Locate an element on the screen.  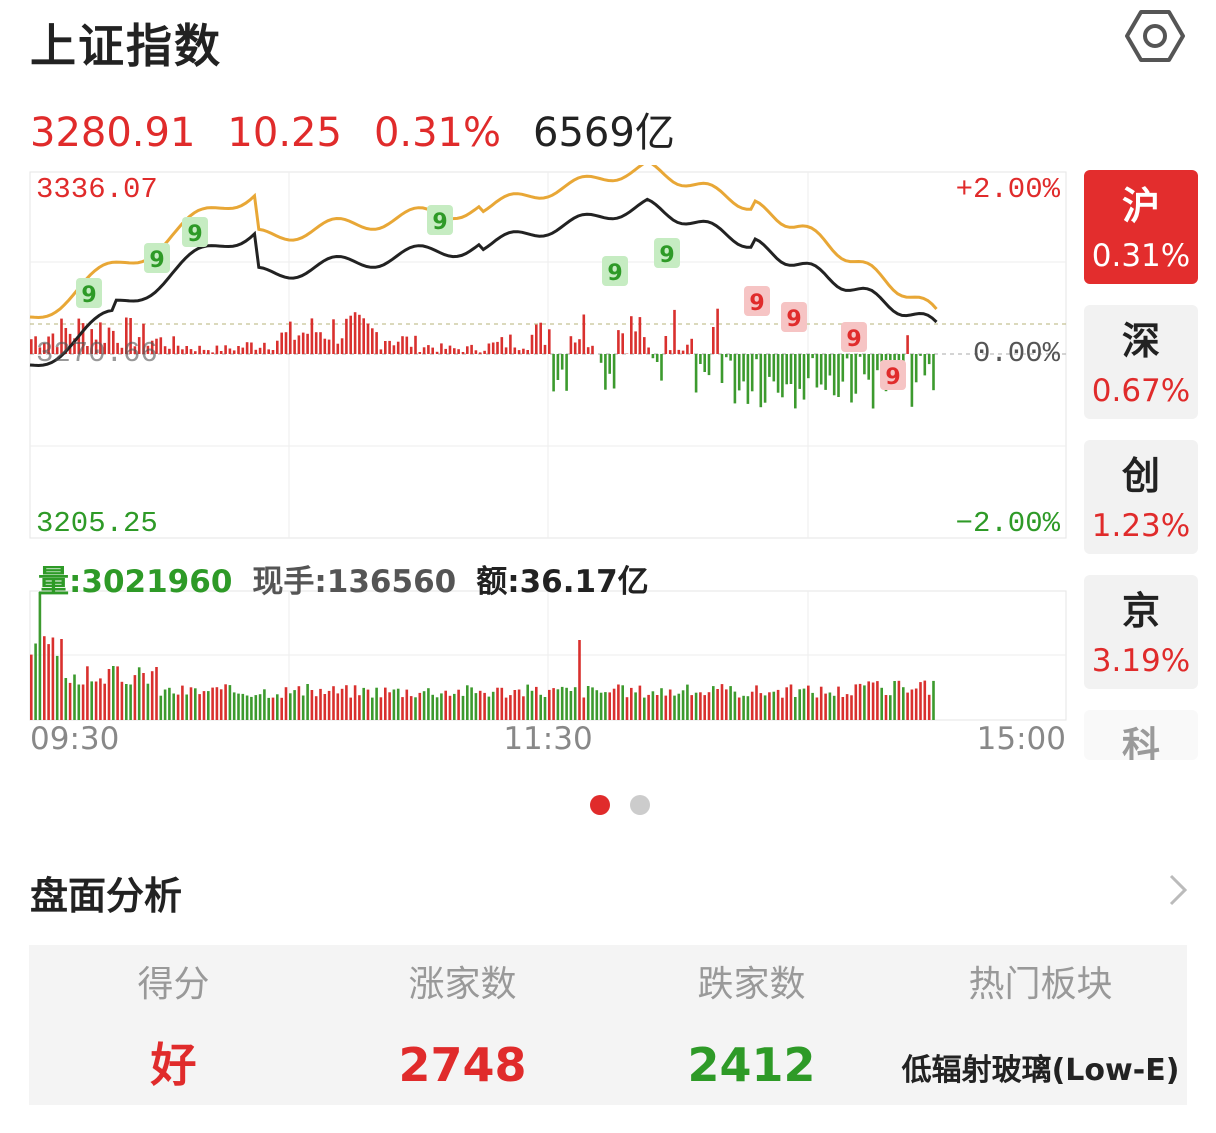
page-dot-active is located at coordinates (600, 805).